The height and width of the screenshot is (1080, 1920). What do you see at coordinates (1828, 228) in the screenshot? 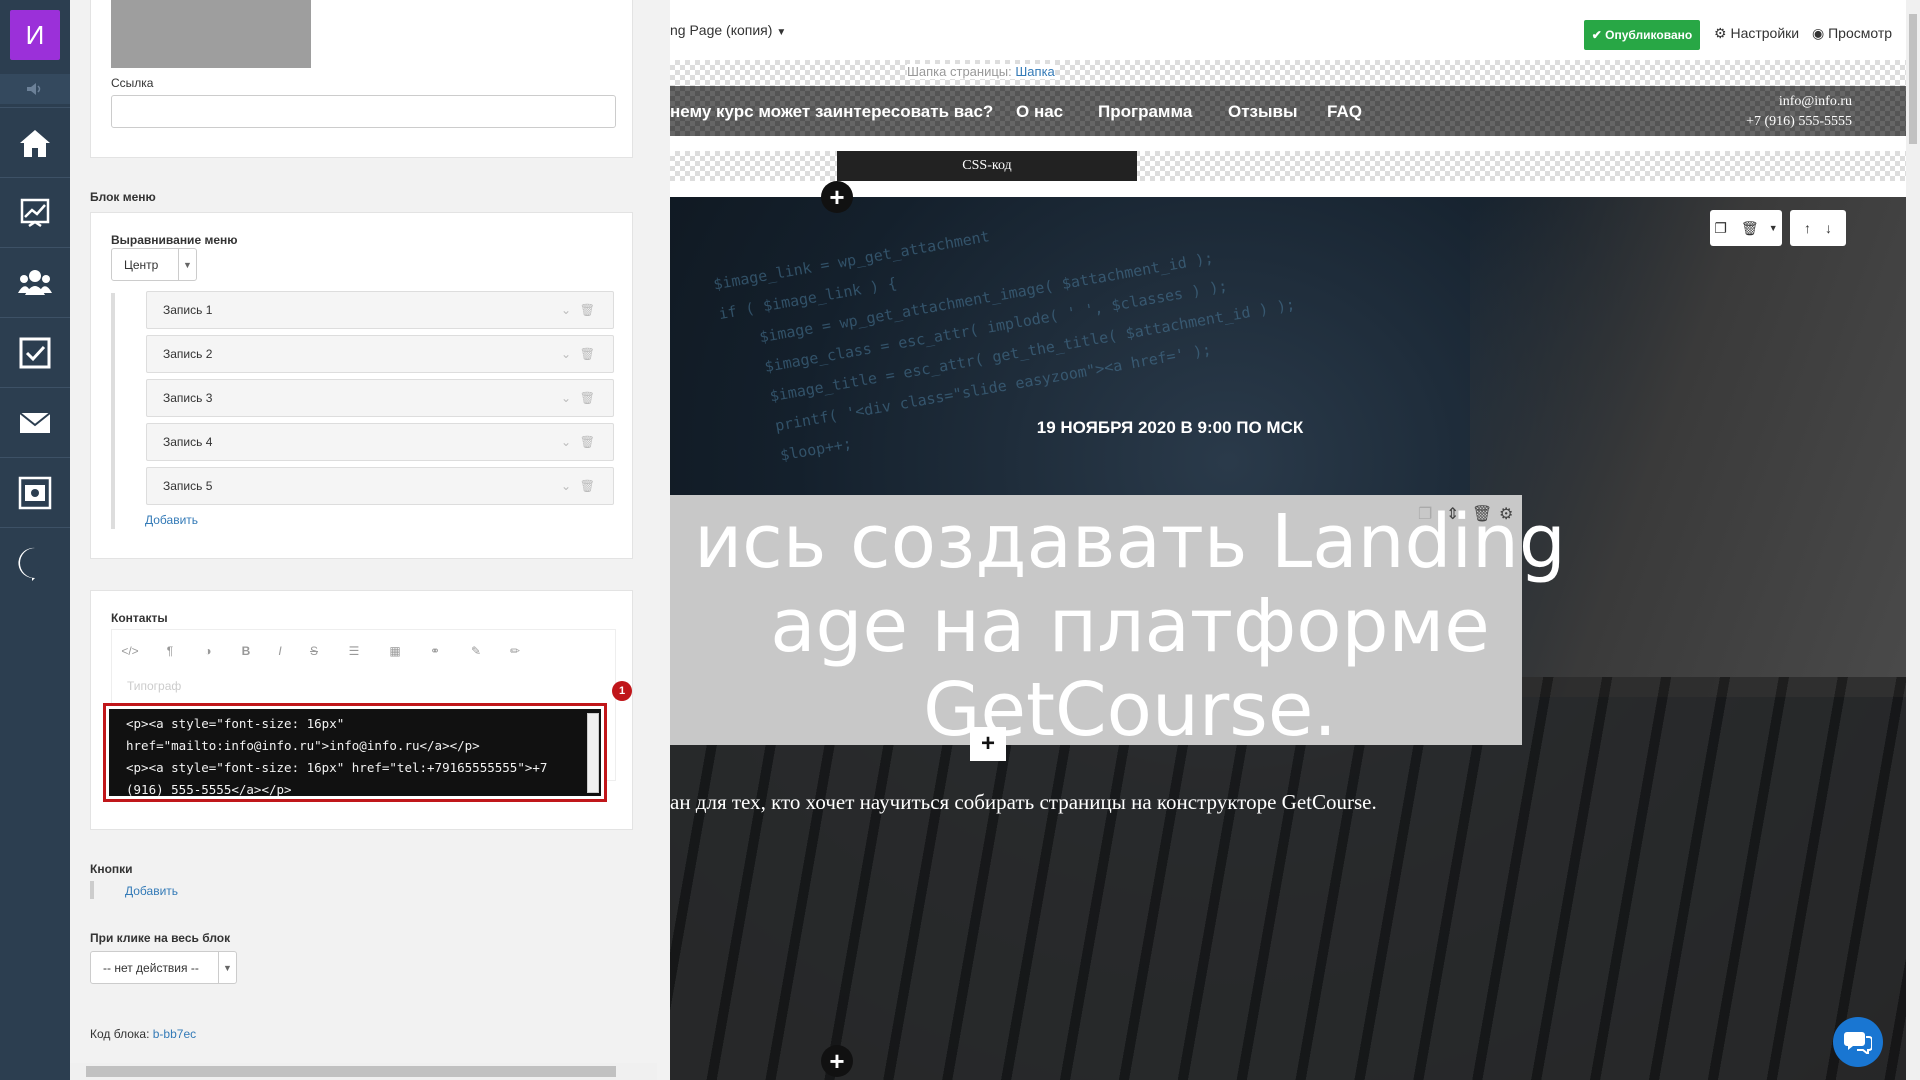
I see `arrow-down-icon: ↓` at bounding box center [1828, 228].